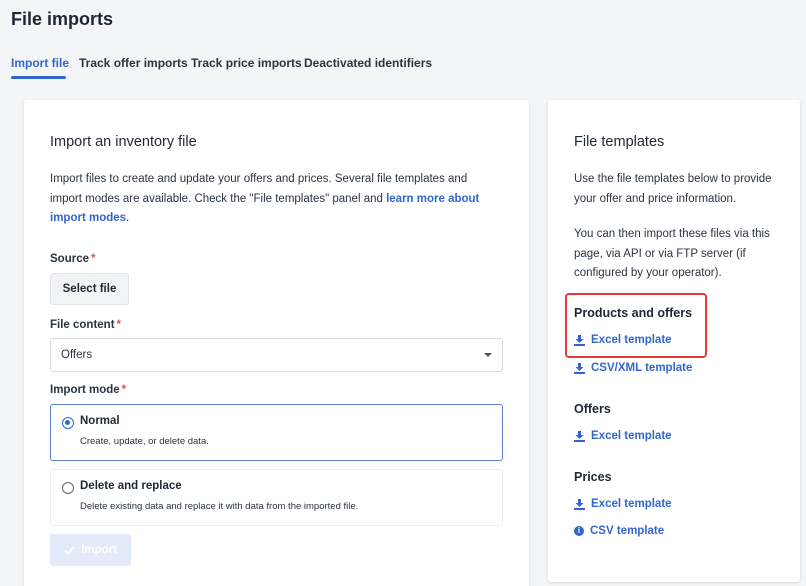  Describe the element at coordinates (68, 423) in the screenshot. I see `radio-normal` at that location.